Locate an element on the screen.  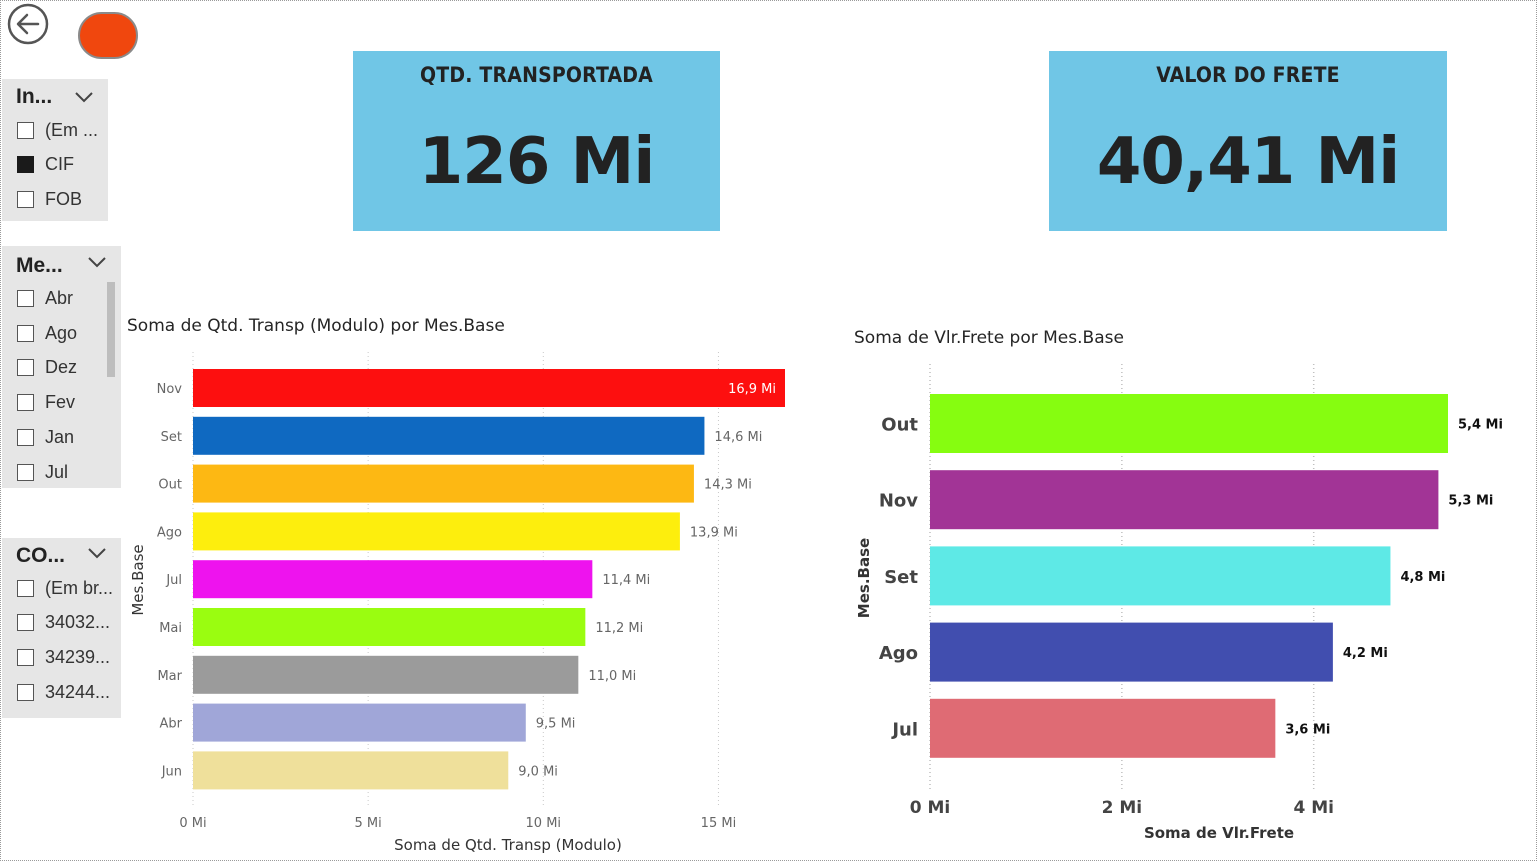
data-label: 9,5 Mi is located at coordinates (556, 724).